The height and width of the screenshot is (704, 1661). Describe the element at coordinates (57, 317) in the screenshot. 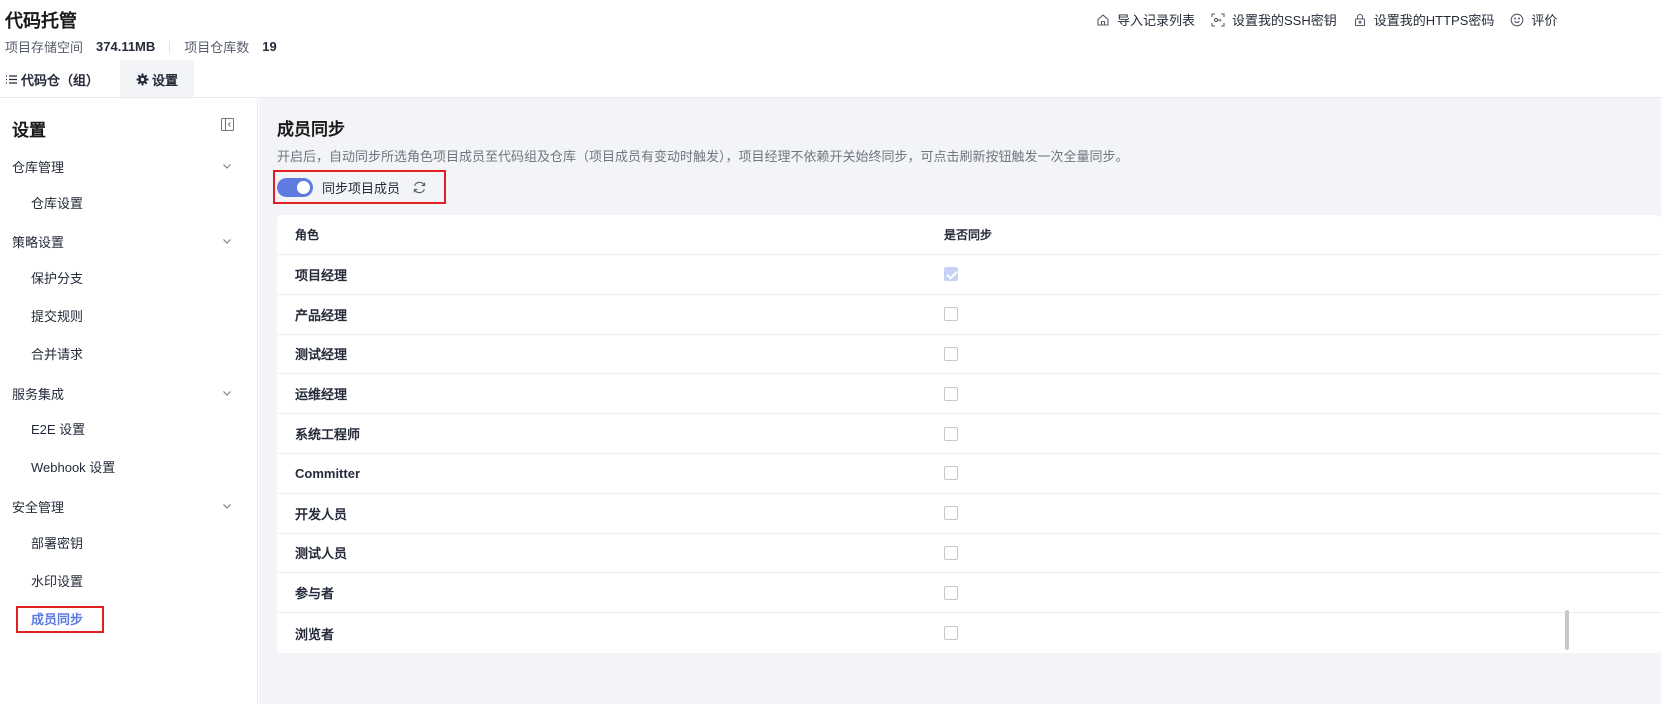

I see `sidebar-item-commit-rules: 提交规则` at that location.